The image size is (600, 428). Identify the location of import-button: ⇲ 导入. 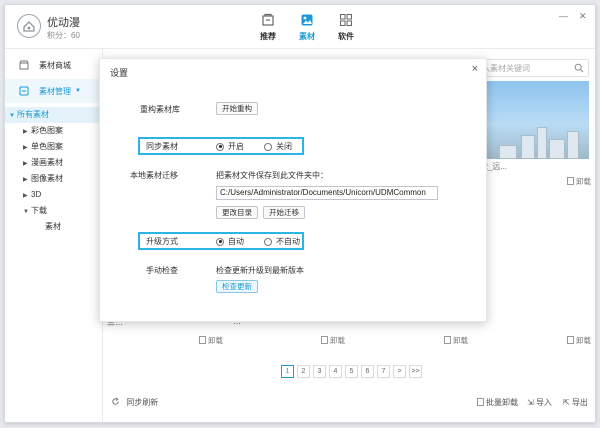
(539, 402).